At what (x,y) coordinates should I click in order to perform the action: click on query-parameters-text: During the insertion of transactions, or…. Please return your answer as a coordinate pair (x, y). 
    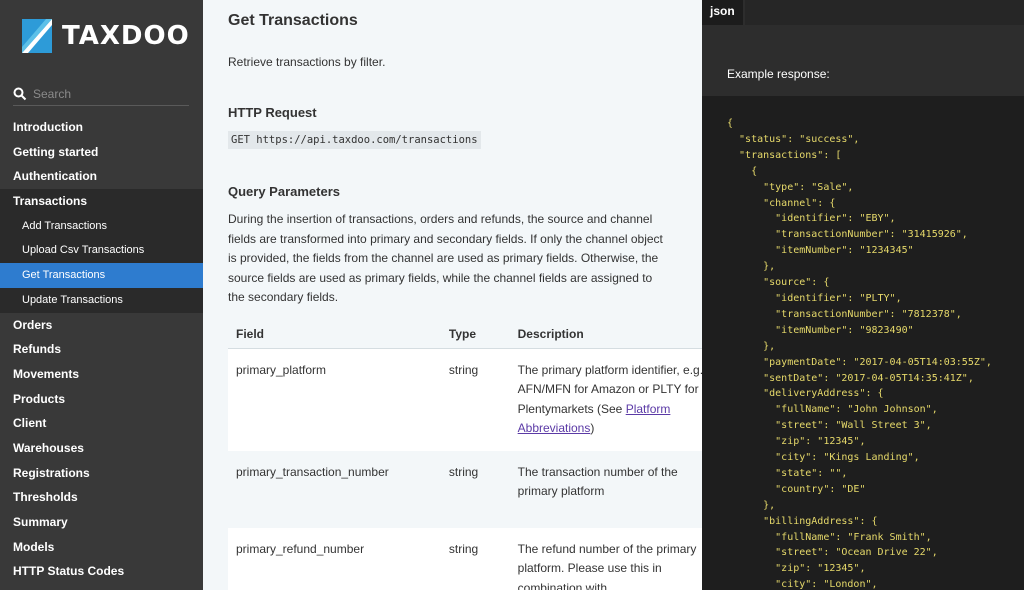
    Looking at the image, I should click on (445, 258).